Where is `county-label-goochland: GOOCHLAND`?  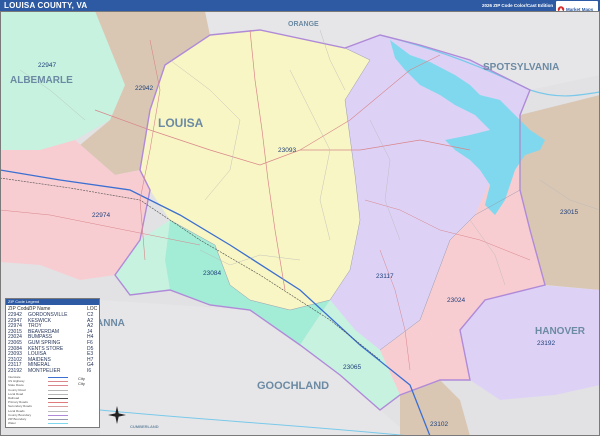 county-label-goochland: GOOCHLAND is located at coordinates (293, 386).